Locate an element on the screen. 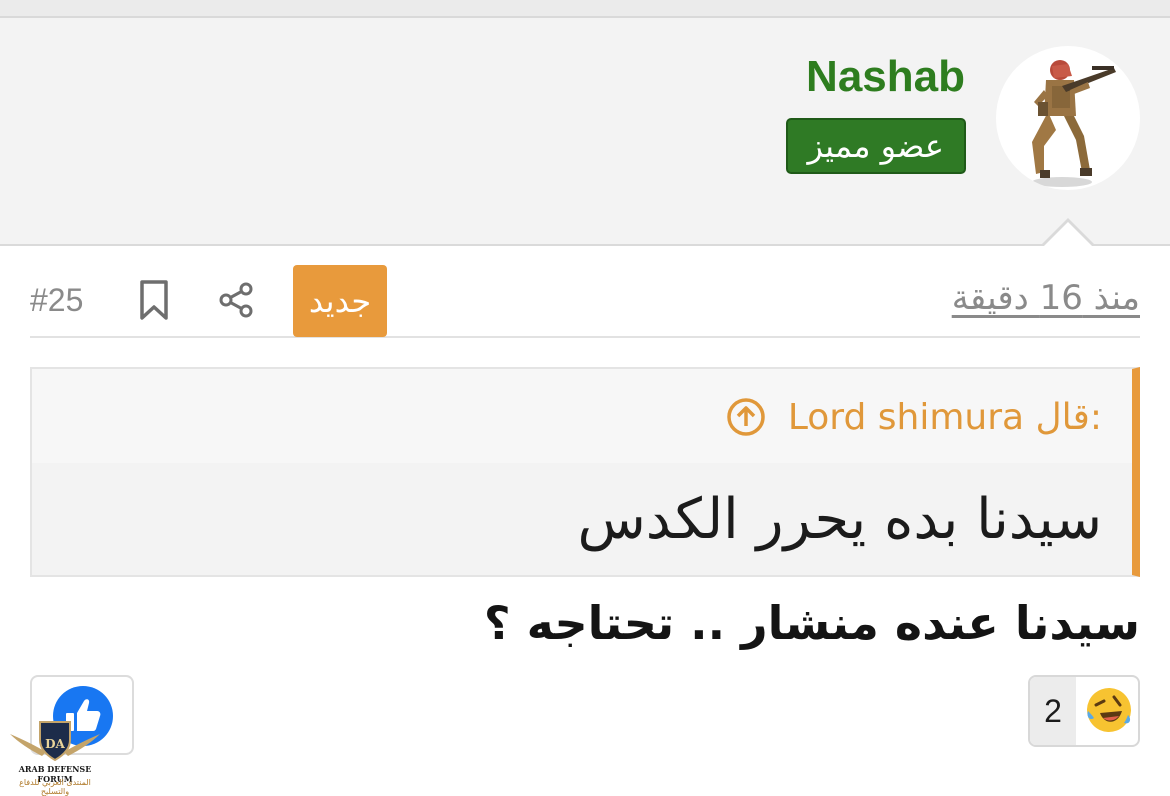 The image size is (1170, 796). arrow-up-circle-icon is located at coordinates (746, 417).